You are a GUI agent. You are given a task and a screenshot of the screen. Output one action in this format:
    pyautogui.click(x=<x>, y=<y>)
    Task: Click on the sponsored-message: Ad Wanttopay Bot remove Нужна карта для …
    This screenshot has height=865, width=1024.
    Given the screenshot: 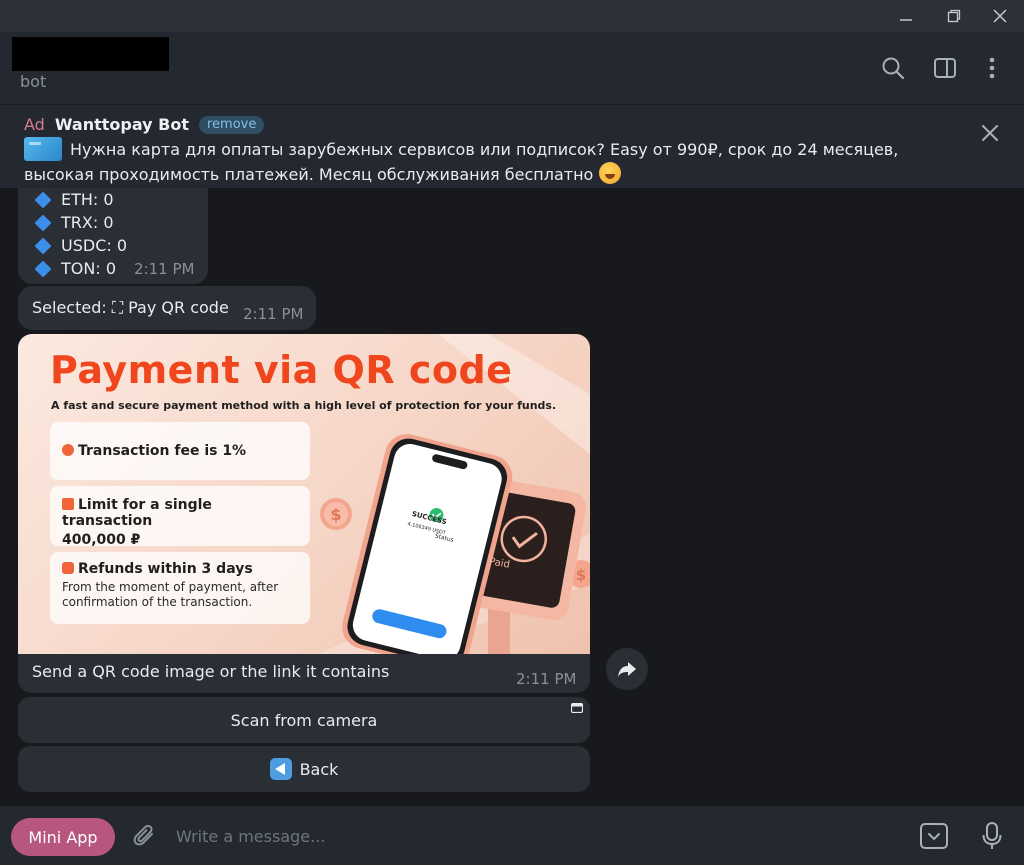 What is the action you would take?
    pyautogui.click(x=512, y=146)
    